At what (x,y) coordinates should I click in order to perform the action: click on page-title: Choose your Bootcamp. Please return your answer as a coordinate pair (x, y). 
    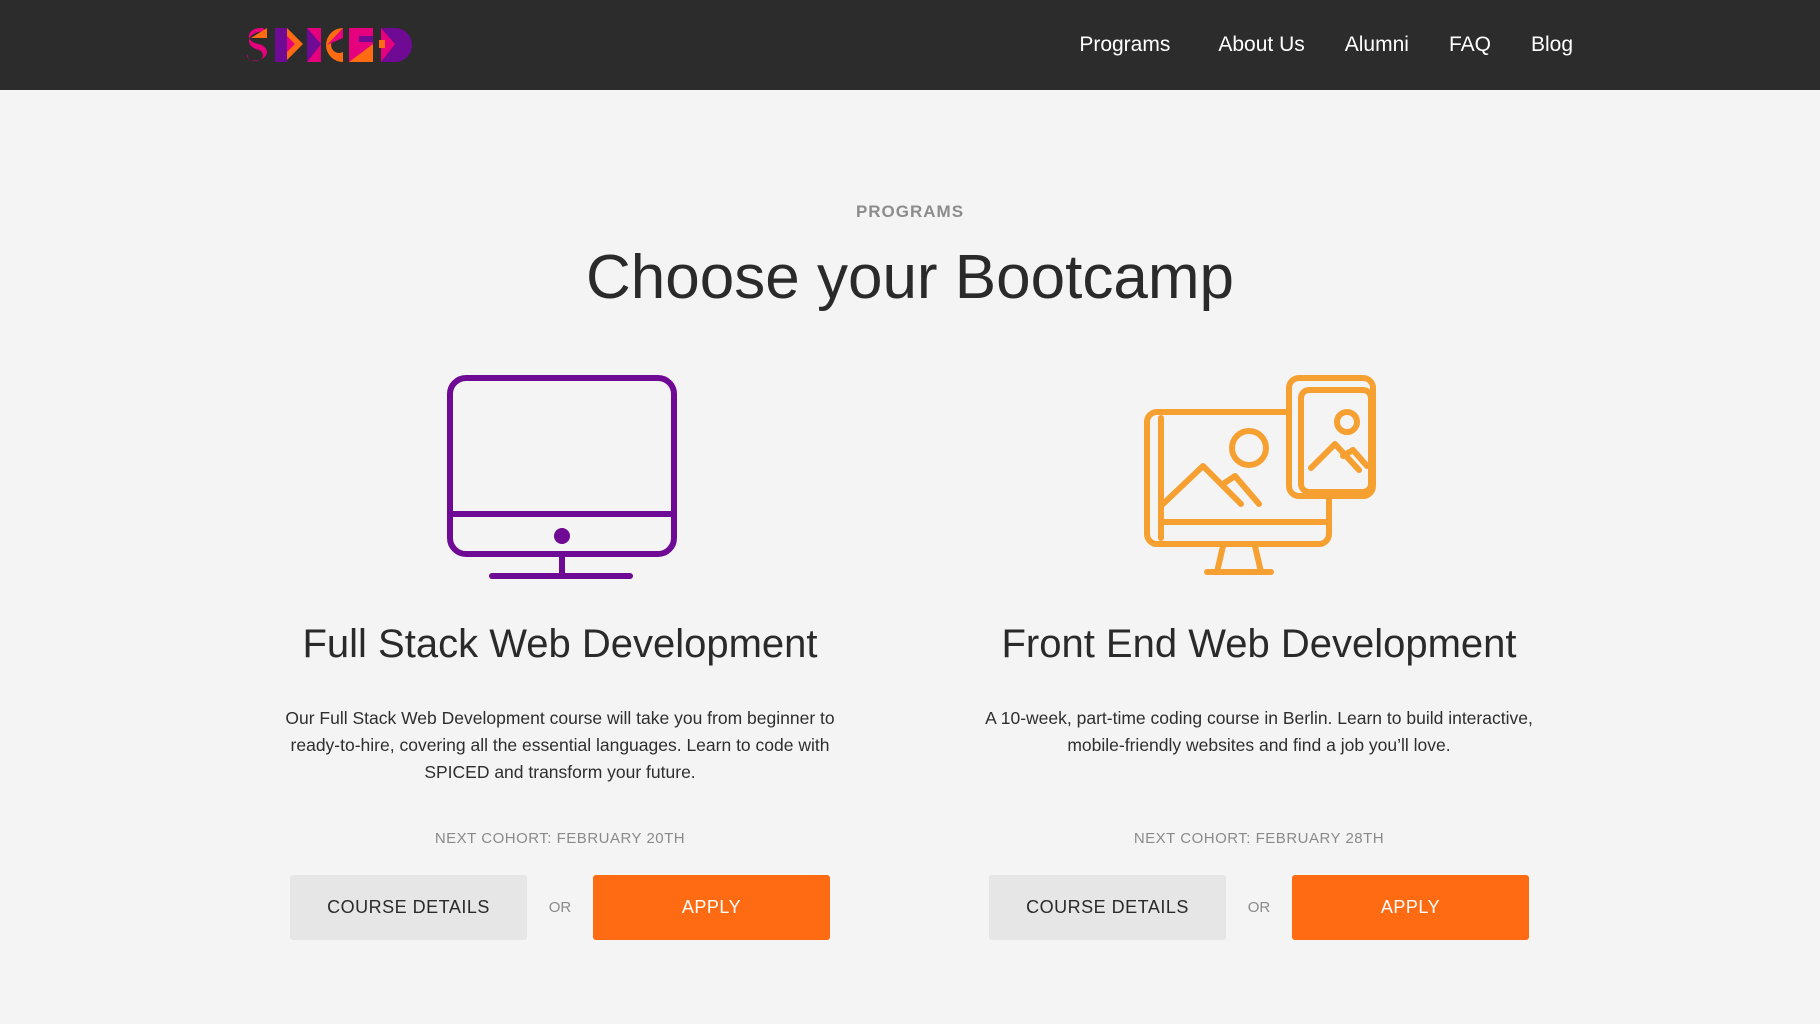
    Looking at the image, I should click on (910, 277).